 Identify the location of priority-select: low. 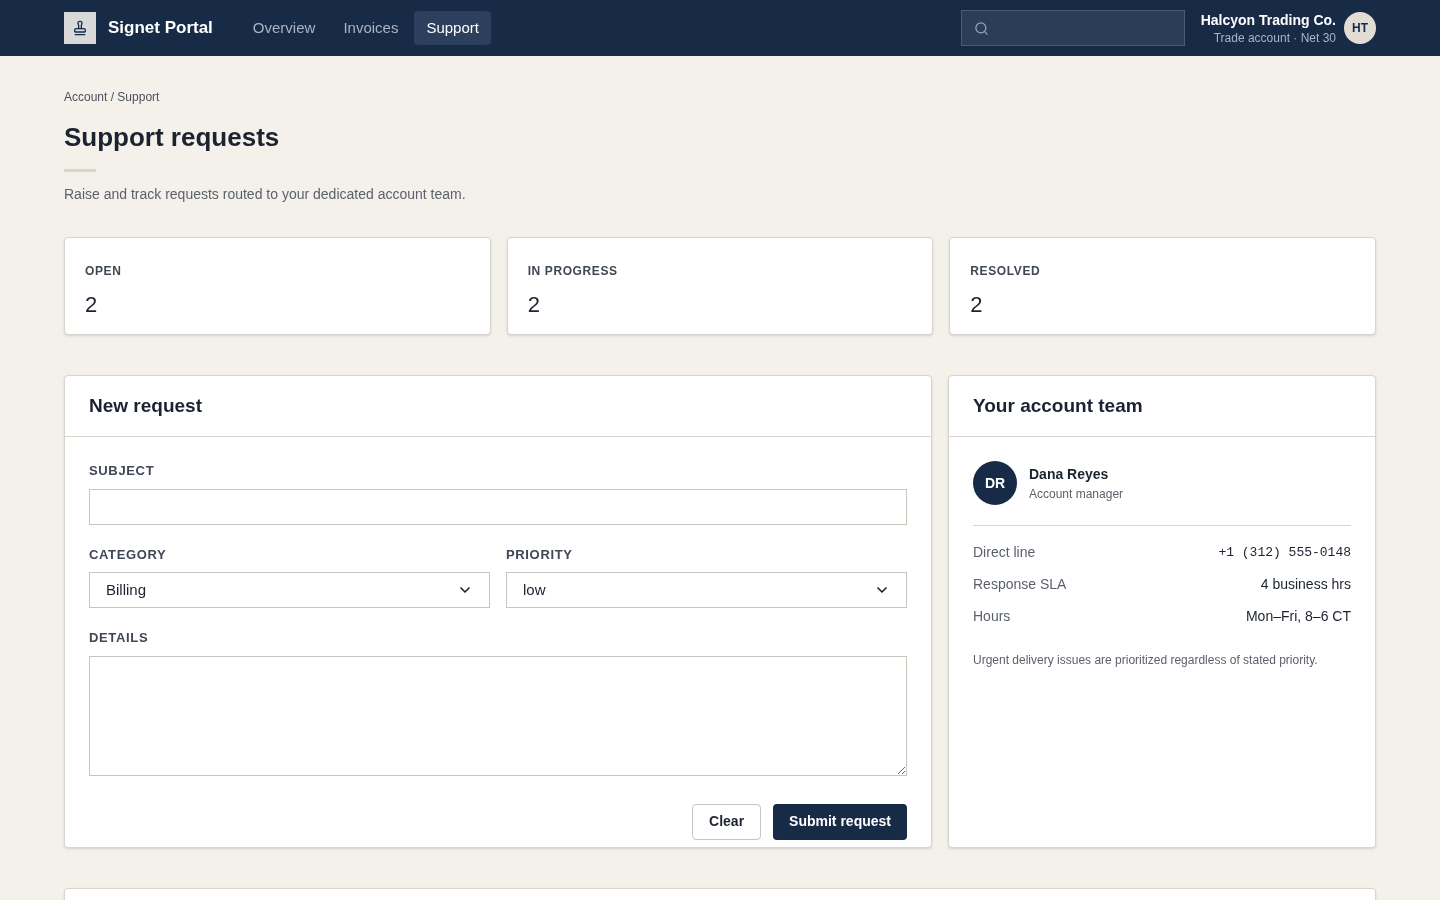
(706, 590).